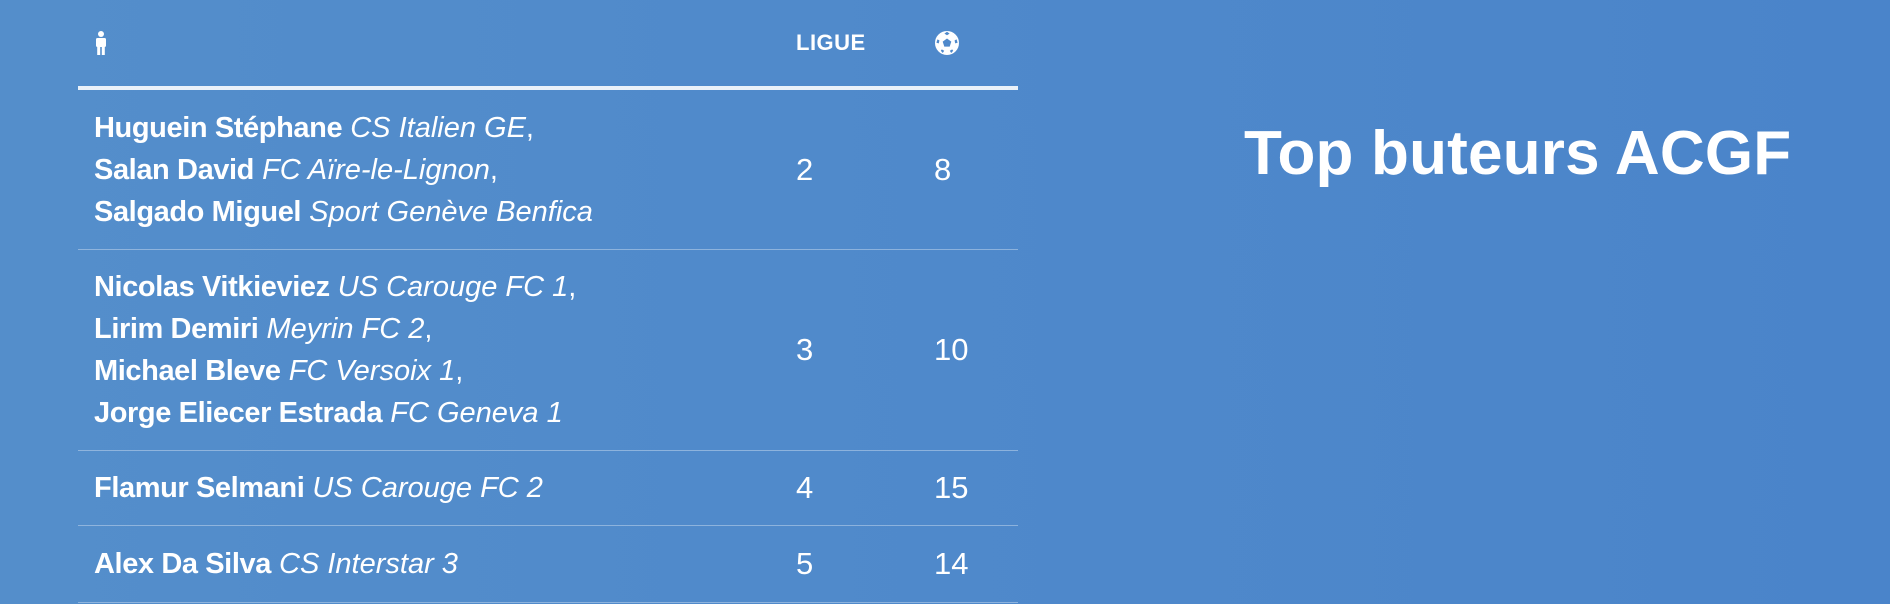 Image resolution: width=1890 pixels, height=604 pixels. What do you see at coordinates (865, 169) in the screenshot?
I see `league-cell: 2` at bounding box center [865, 169].